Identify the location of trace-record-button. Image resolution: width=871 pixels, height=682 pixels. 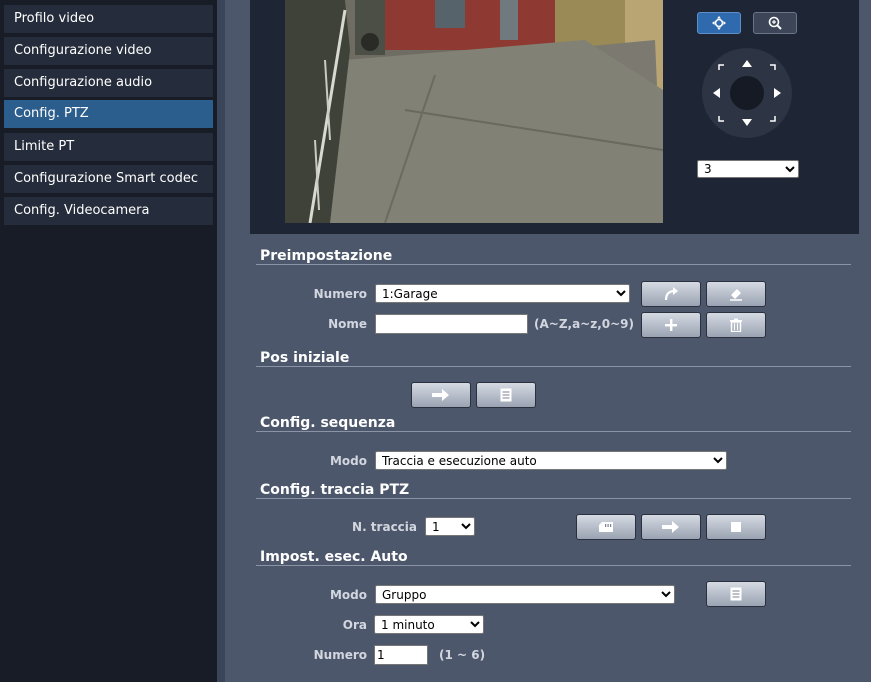
(606, 527).